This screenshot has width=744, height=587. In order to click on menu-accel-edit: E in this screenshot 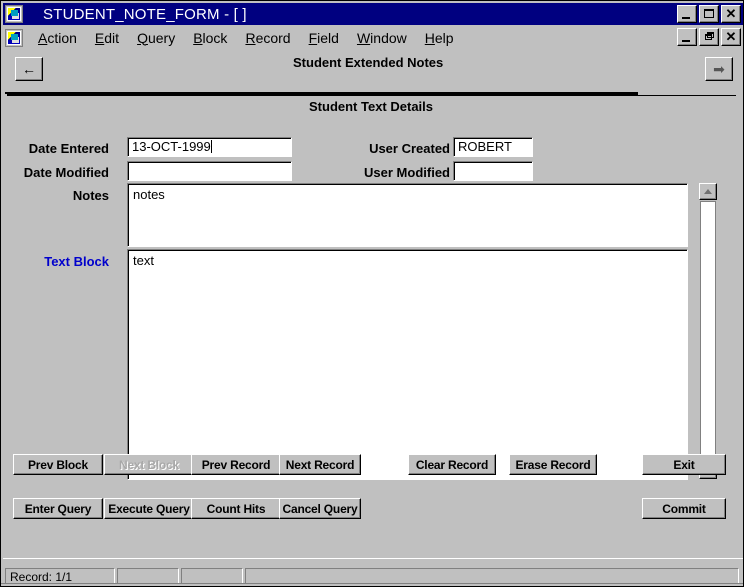, I will do `click(99, 37)`.